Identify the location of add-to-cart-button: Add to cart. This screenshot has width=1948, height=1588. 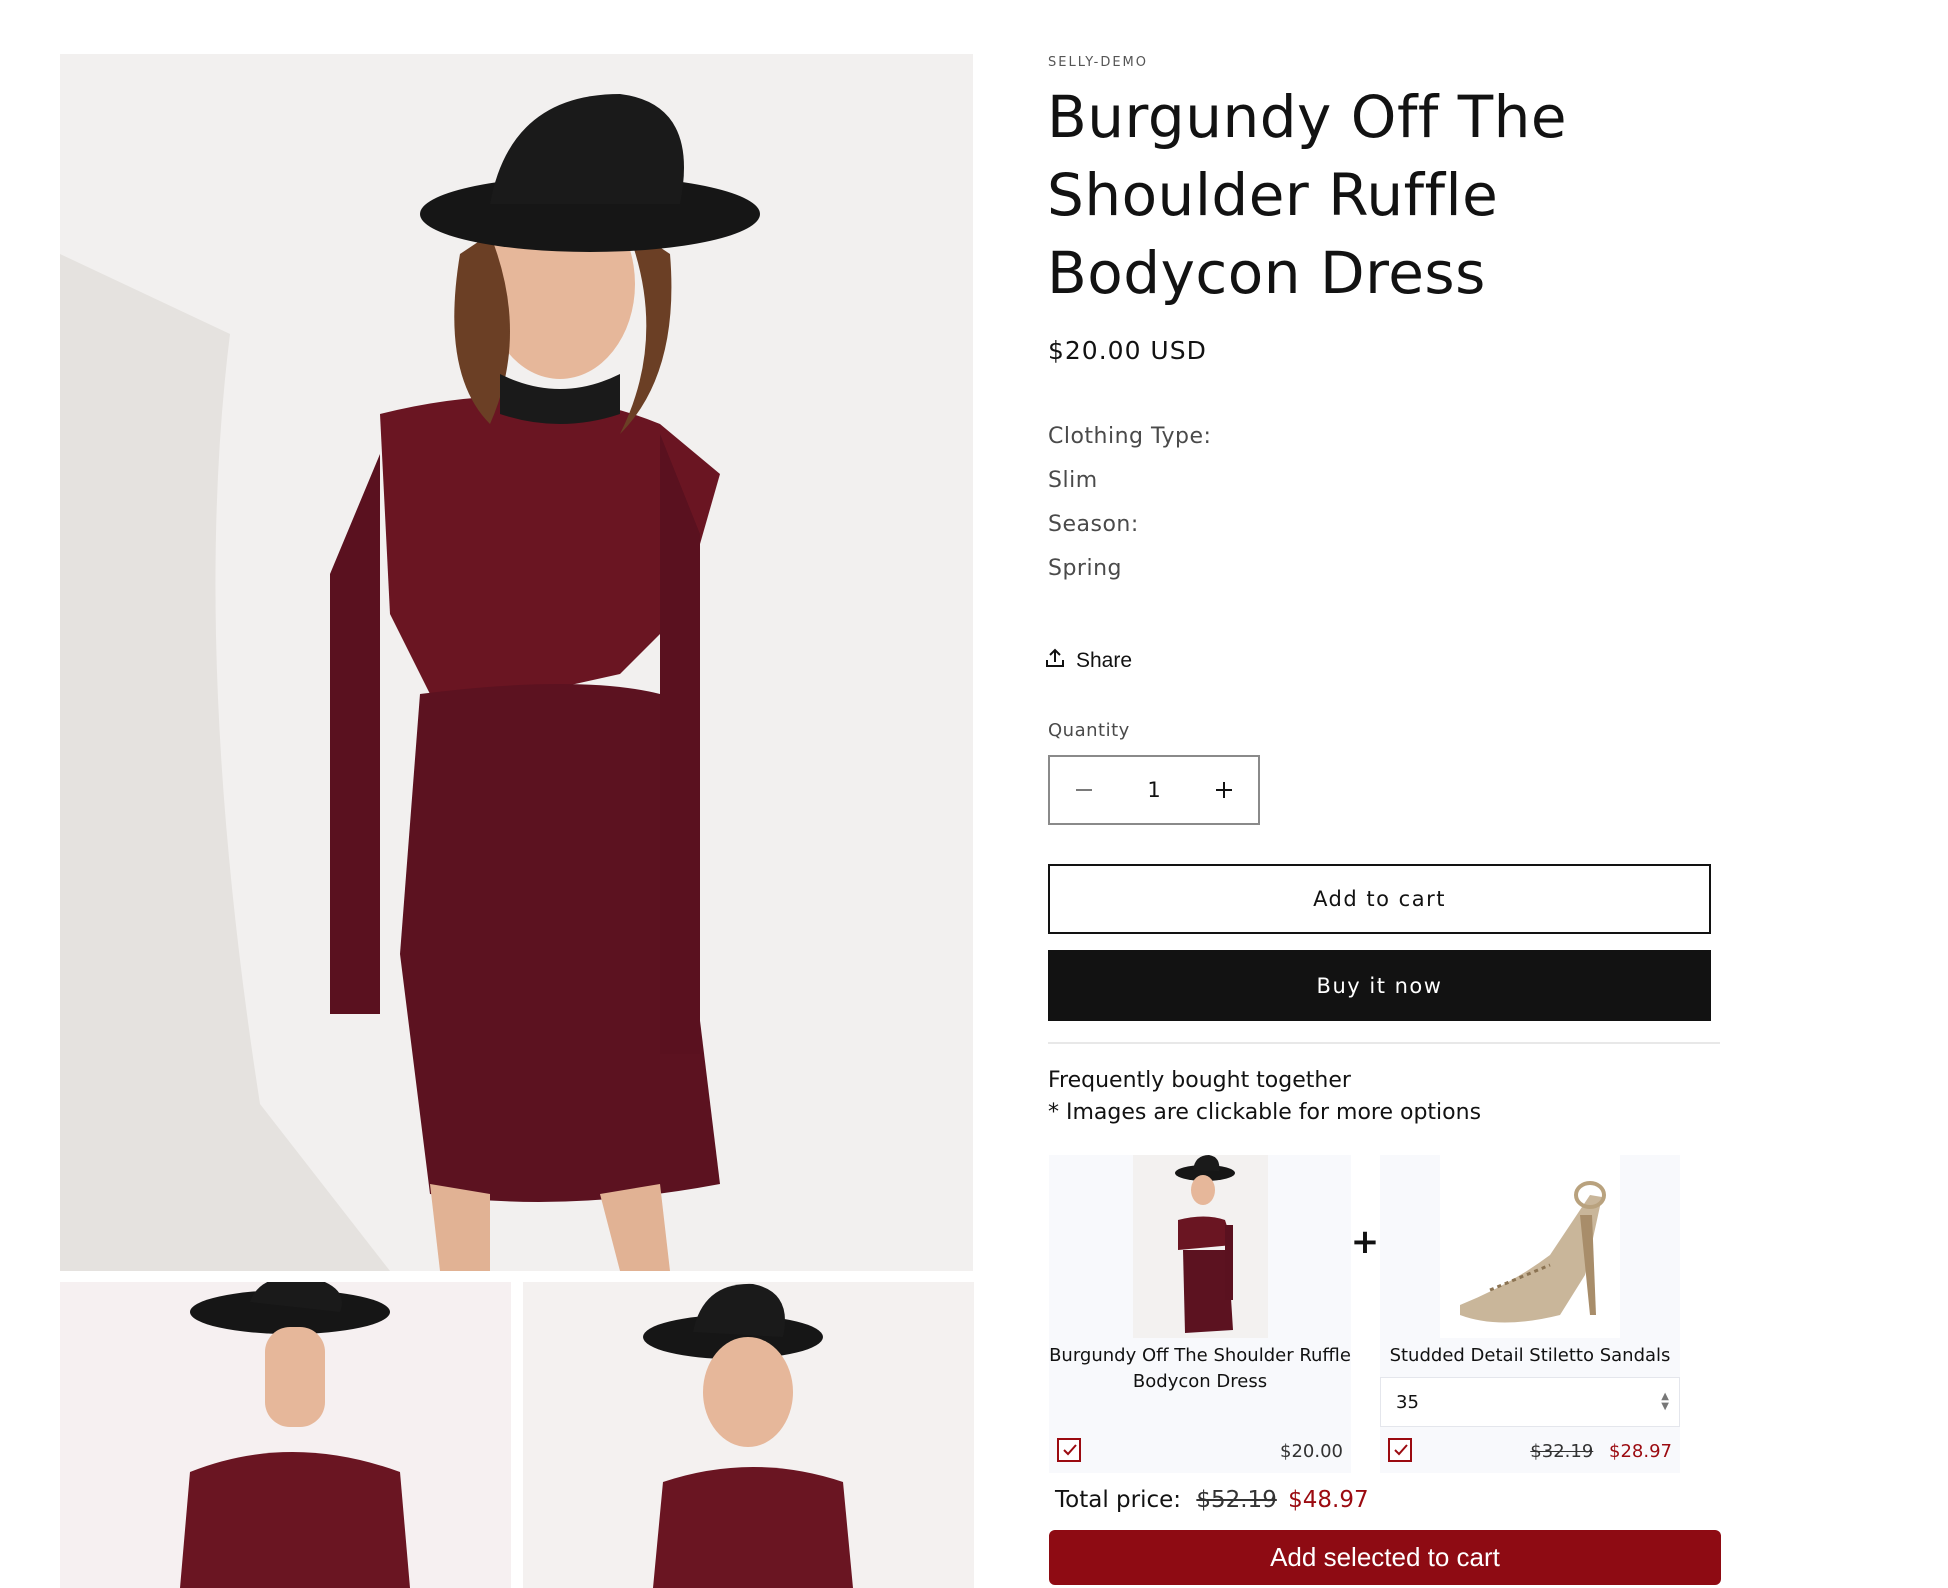
(1379, 899).